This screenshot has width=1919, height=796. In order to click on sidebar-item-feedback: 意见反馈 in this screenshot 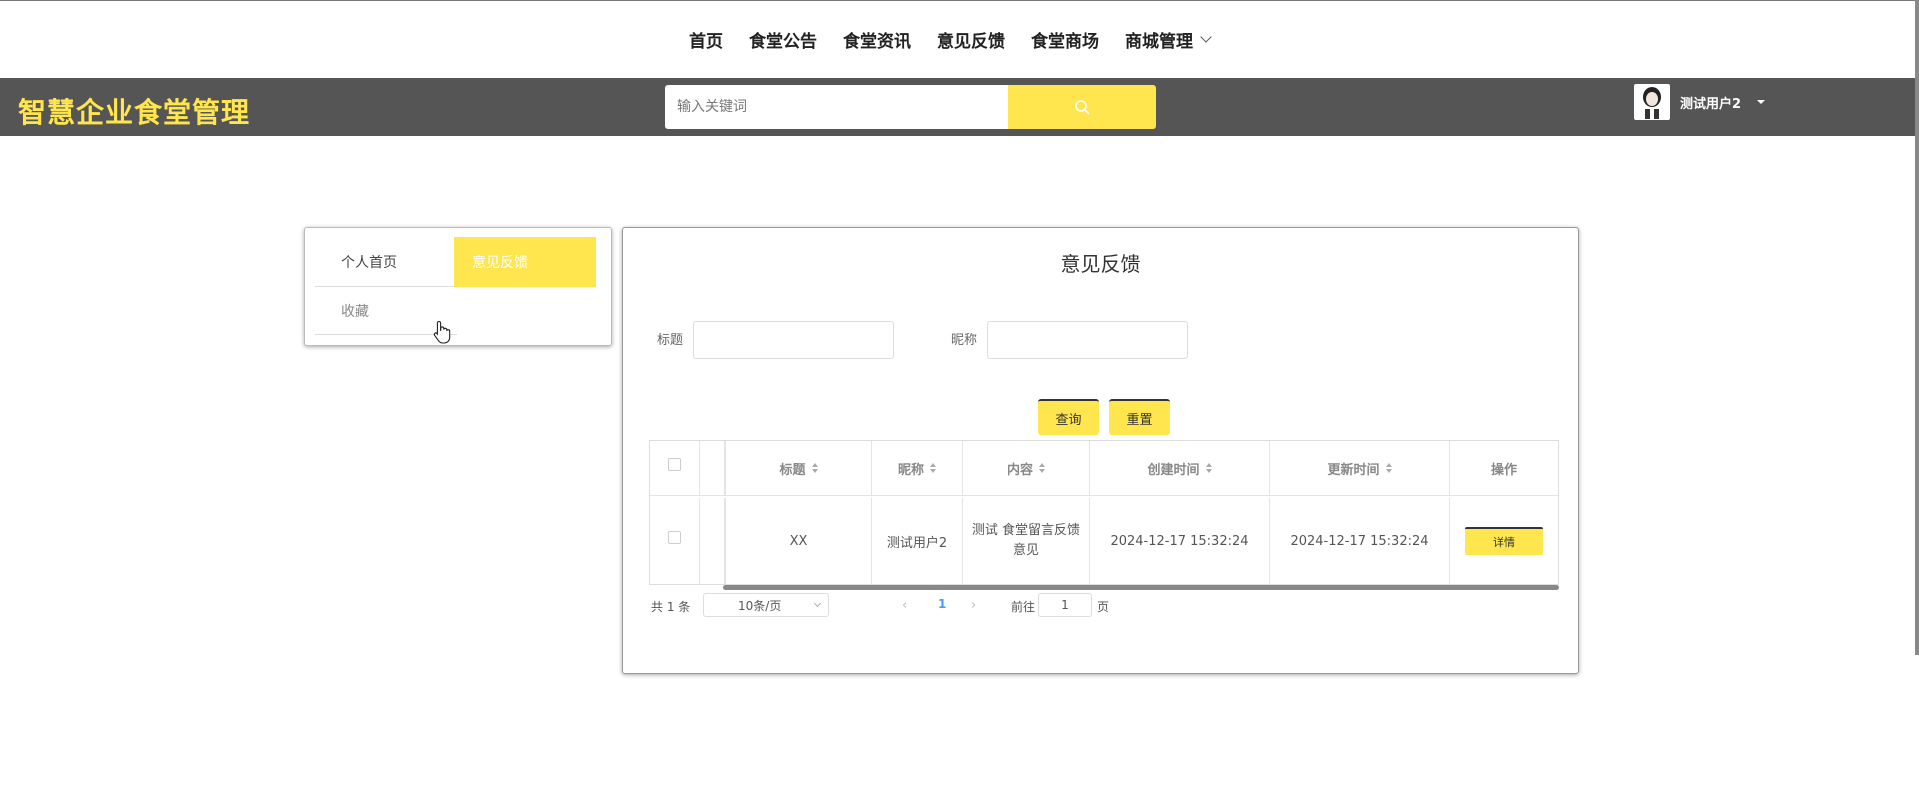, I will do `click(525, 262)`.